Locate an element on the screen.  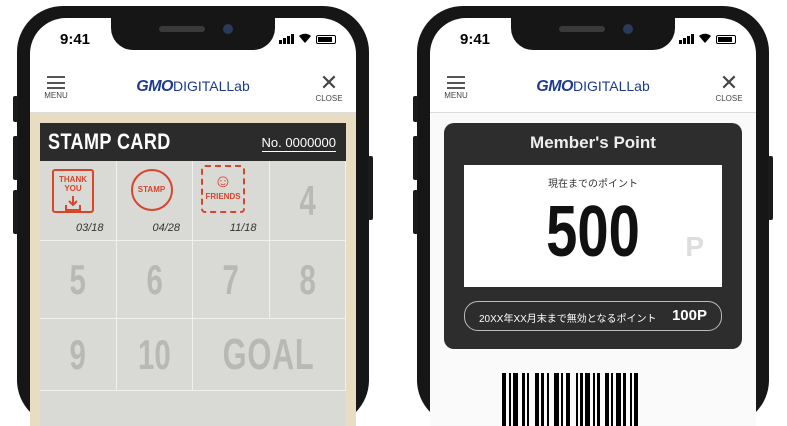
stamp-cell-goal: GOAL is located at coordinates (269, 355).